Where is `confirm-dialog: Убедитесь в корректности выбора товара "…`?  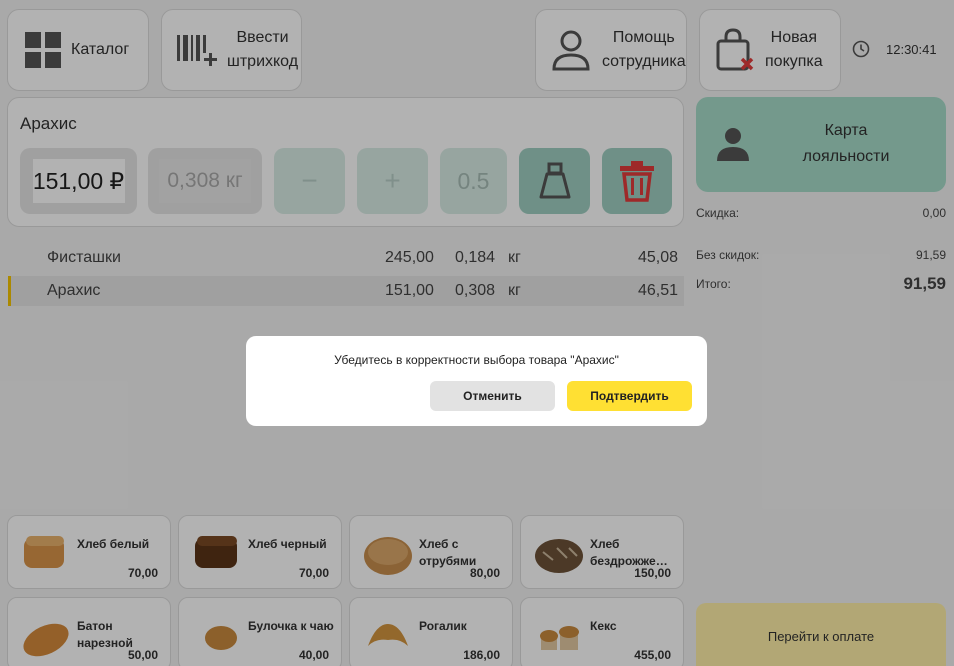 confirm-dialog: Убедитесь в корректности выбора товара "… is located at coordinates (476, 381).